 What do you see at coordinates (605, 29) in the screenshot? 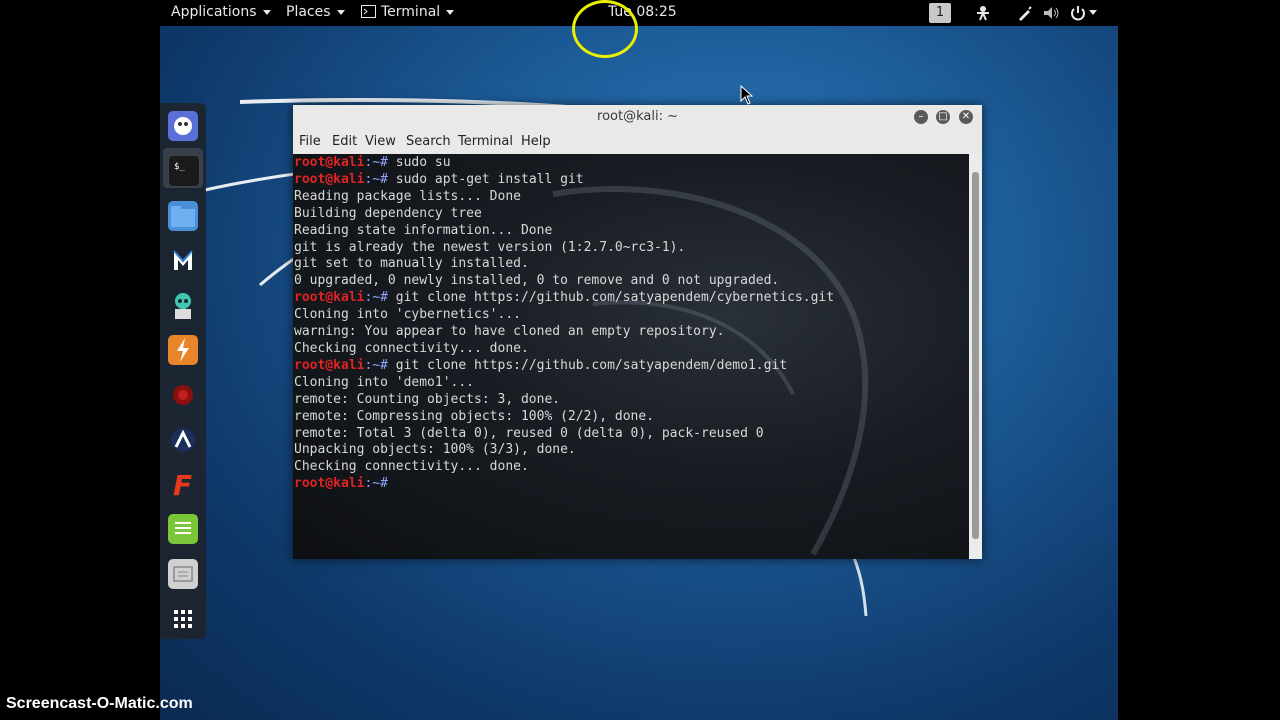
I see `click-highlight-circle` at bounding box center [605, 29].